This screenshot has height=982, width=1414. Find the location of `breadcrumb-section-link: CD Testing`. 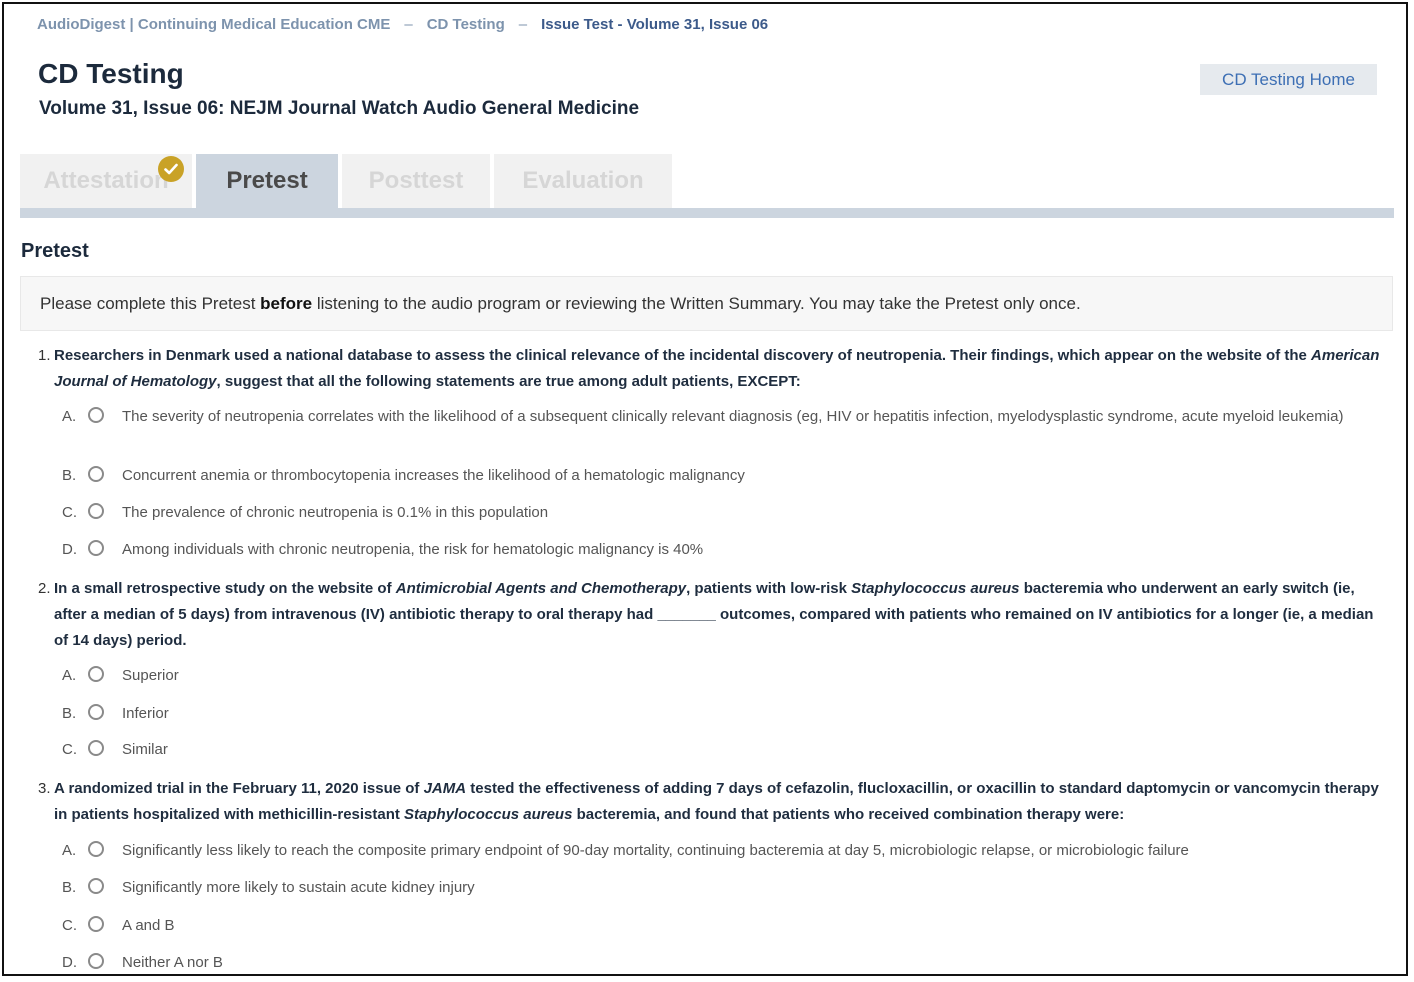

breadcrumb-section-link: CD Testing is located at coordinates (466, 24).